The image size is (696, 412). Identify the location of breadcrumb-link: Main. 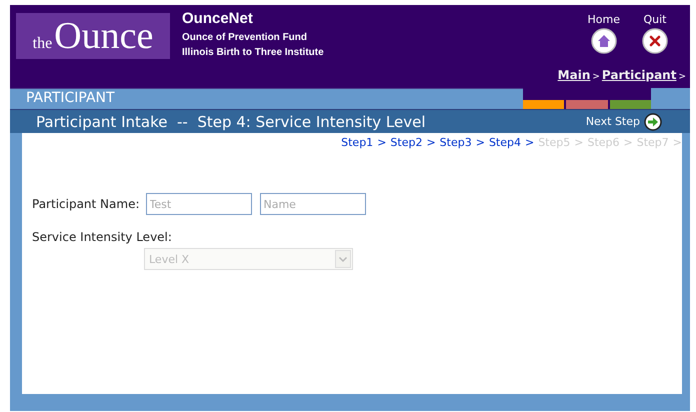
(574, 75).